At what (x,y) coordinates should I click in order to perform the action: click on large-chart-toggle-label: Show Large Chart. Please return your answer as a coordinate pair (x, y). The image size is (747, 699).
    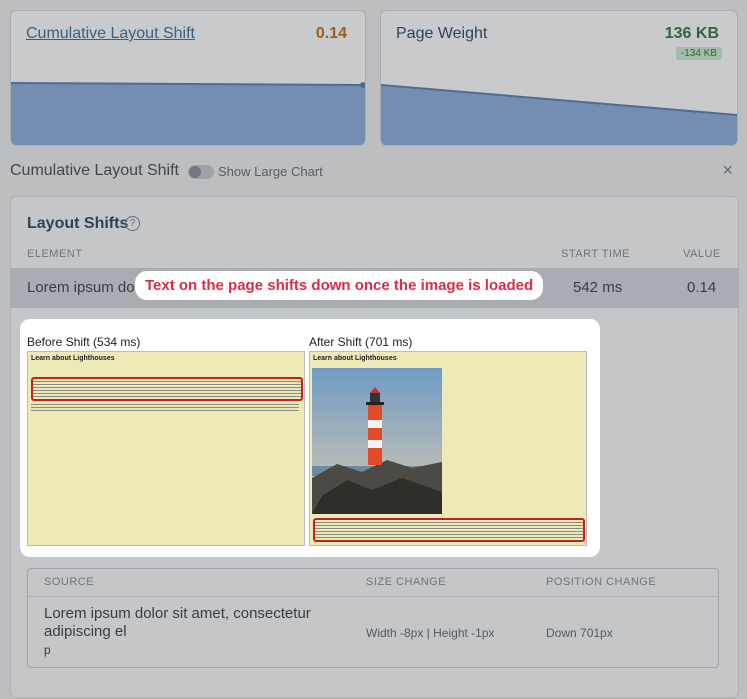
    Looking at the image, I should click on (270, 171).